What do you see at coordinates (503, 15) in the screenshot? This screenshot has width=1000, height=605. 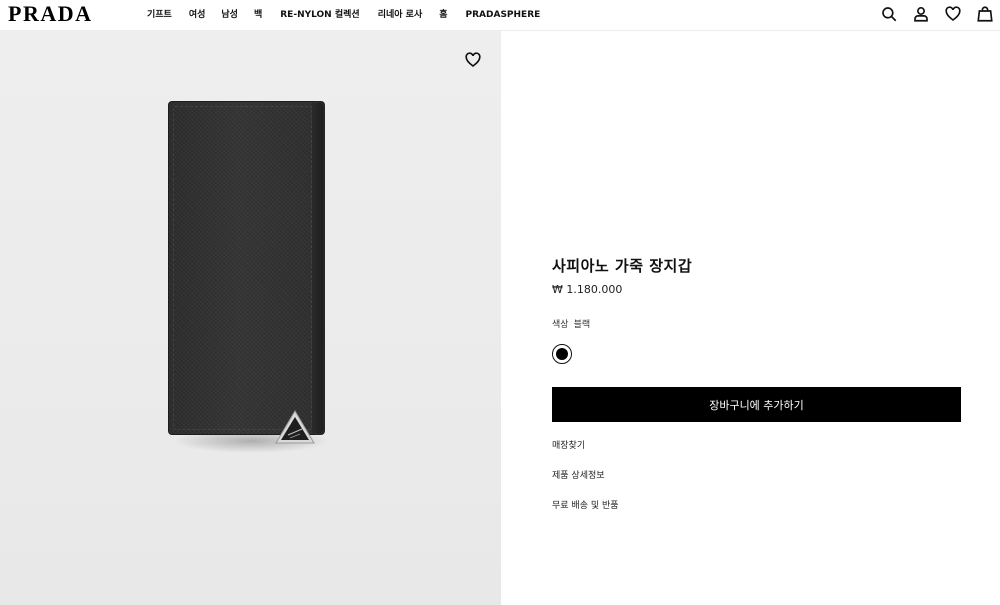 I see `nav-item-pradasphere: PRADASPHERE` at bounding box center [503, 15].